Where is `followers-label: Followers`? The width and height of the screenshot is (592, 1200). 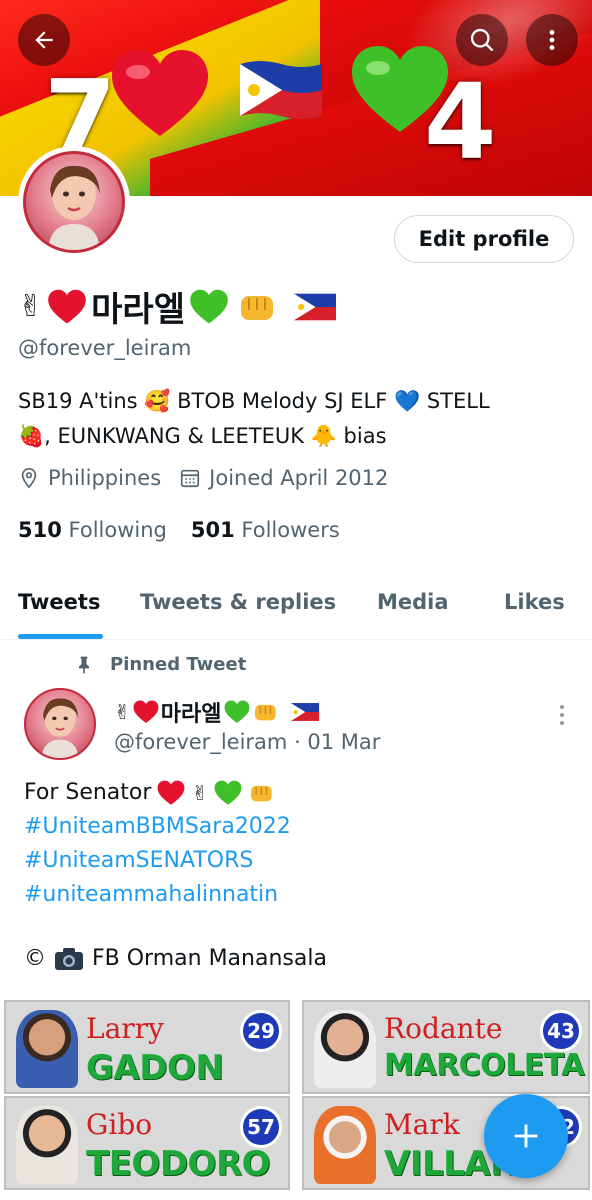 followers-label: Followers is located at coordinates (290, 530).